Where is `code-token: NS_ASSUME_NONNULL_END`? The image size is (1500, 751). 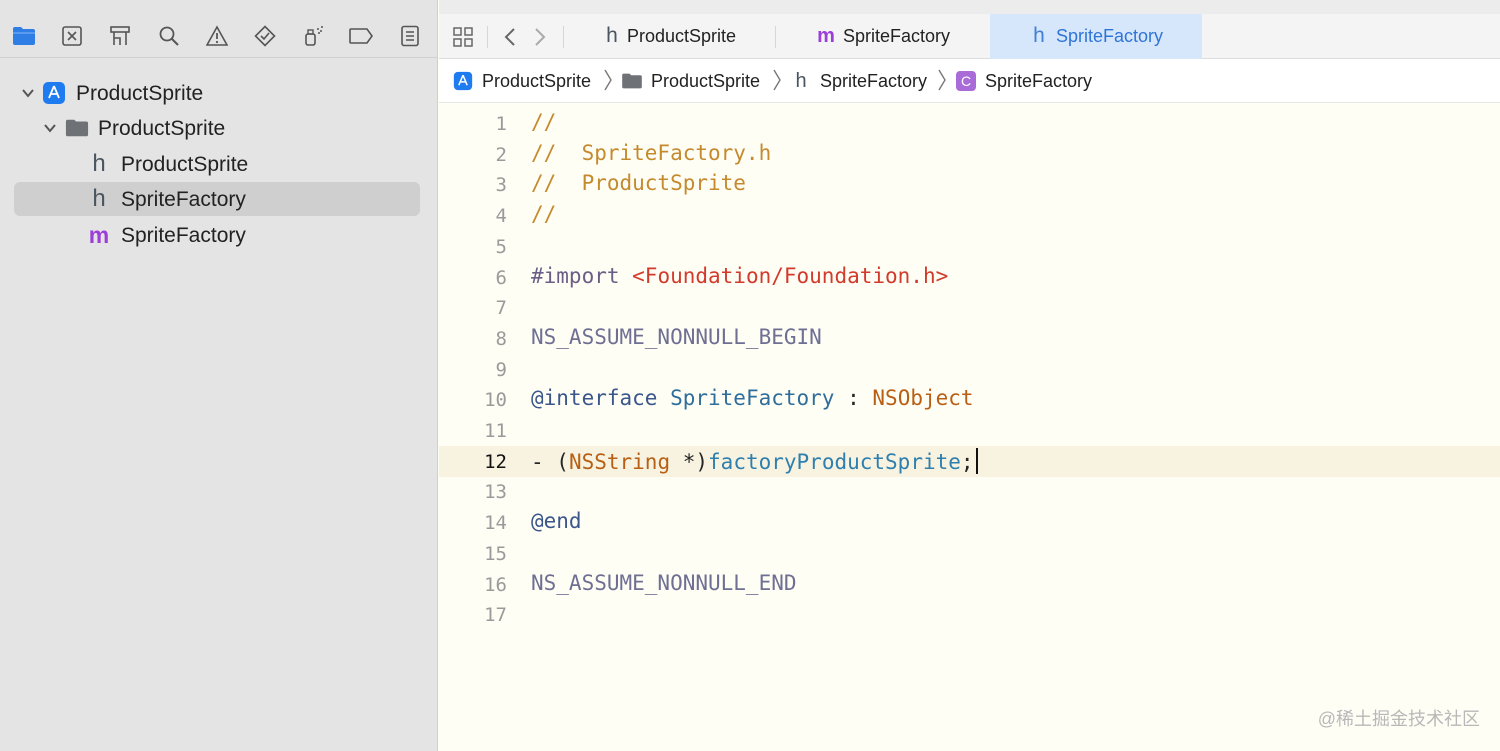 code-token: NS_ASSUME_NONNULL_END is located at coordinates (664, 582).